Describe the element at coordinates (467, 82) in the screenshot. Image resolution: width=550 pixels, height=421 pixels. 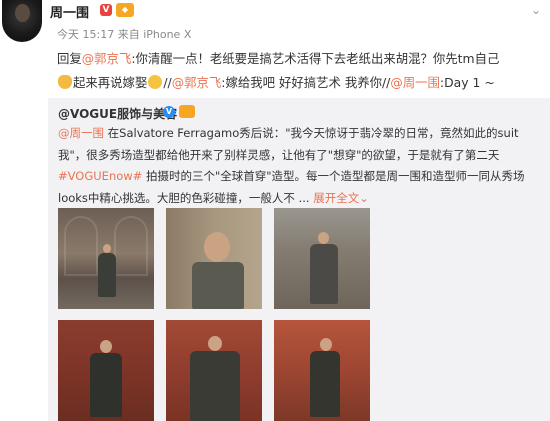
I see `reply-text-4: :Day 1 ~` at that location.